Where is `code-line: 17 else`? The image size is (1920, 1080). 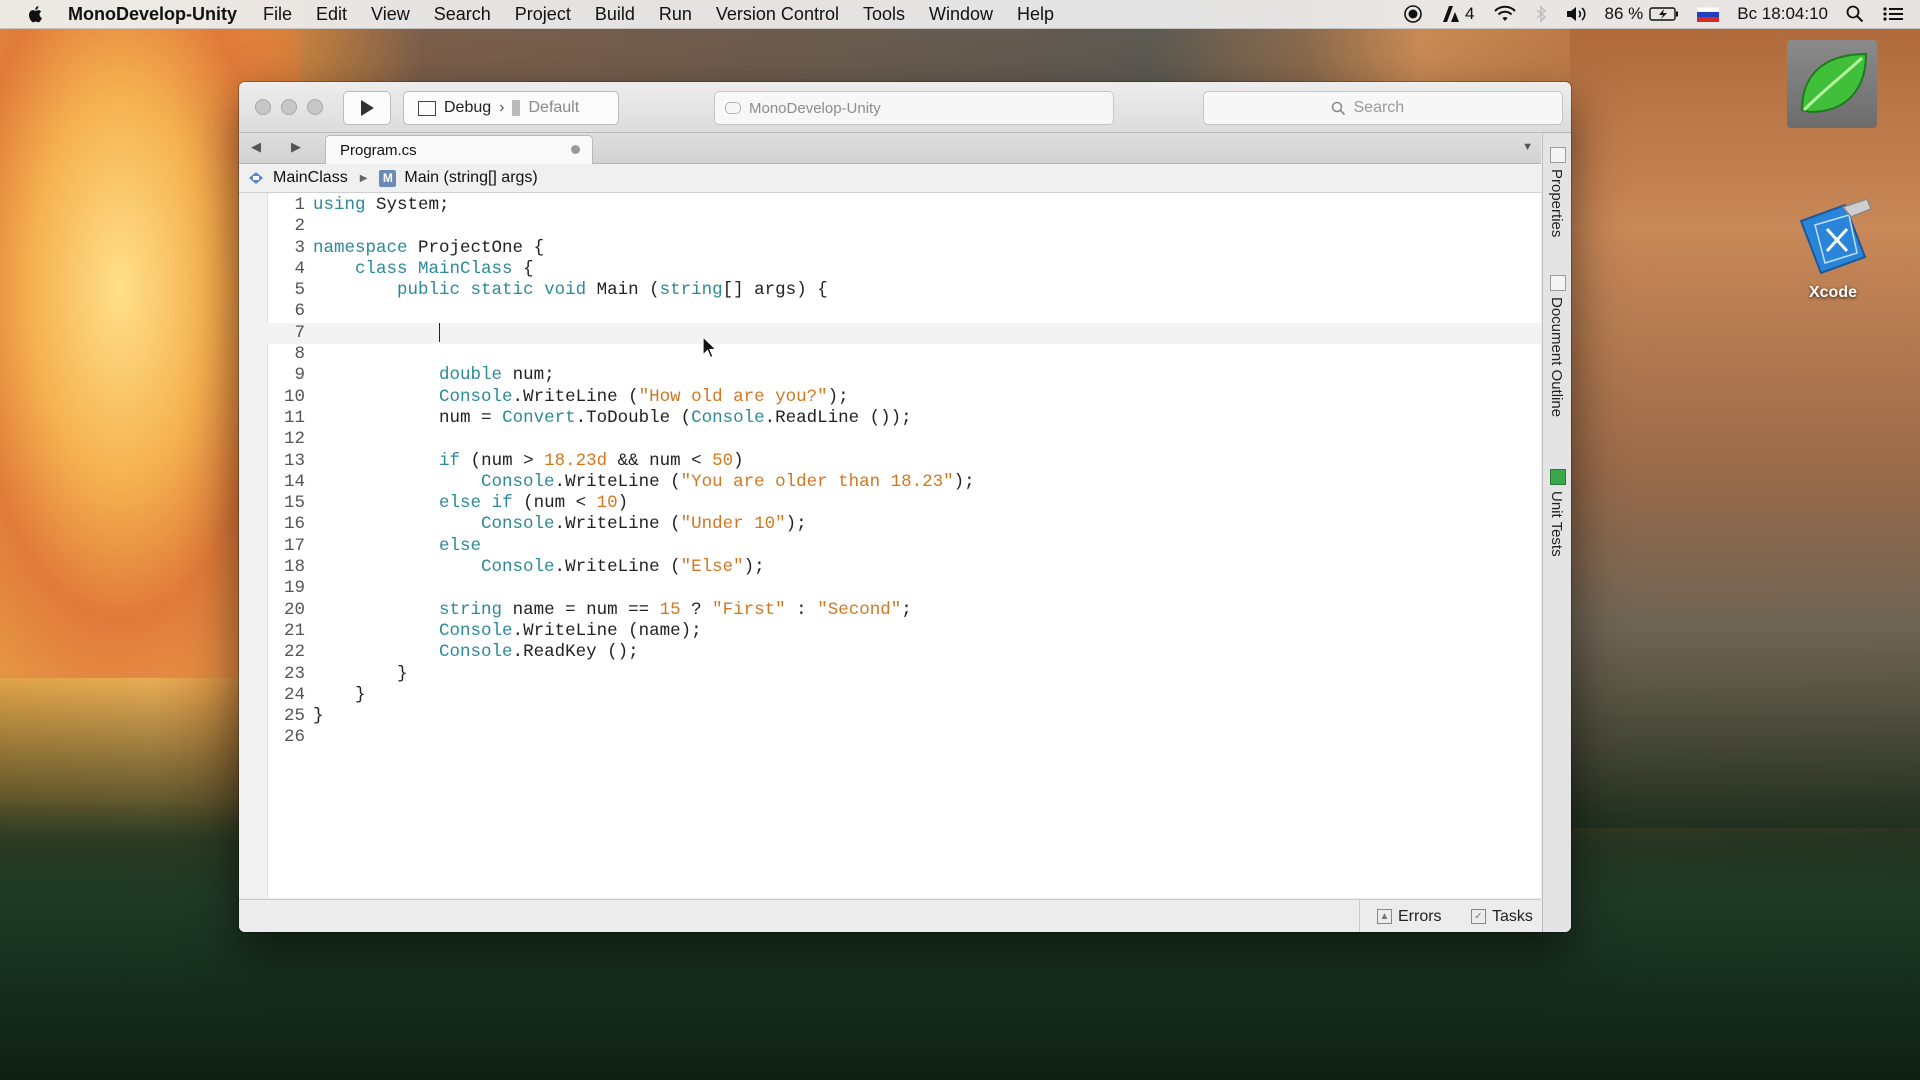
code-line: 17 else is located at coordinates (904, 546).